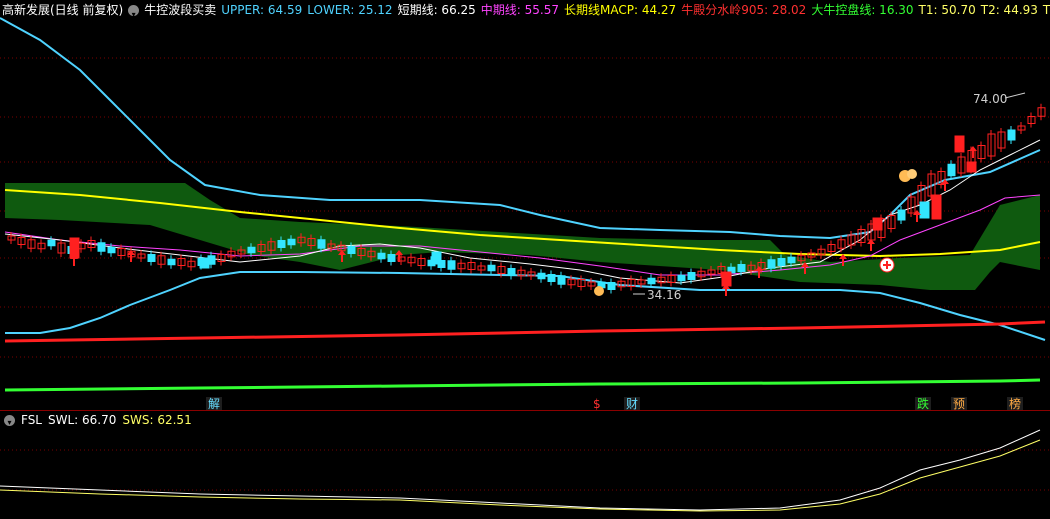 The image size is (1050, 519). What do you see at coordinates (1015, 95) in the screenshot?
I see `high-pointer-line` at bounding box center [1015, 95].